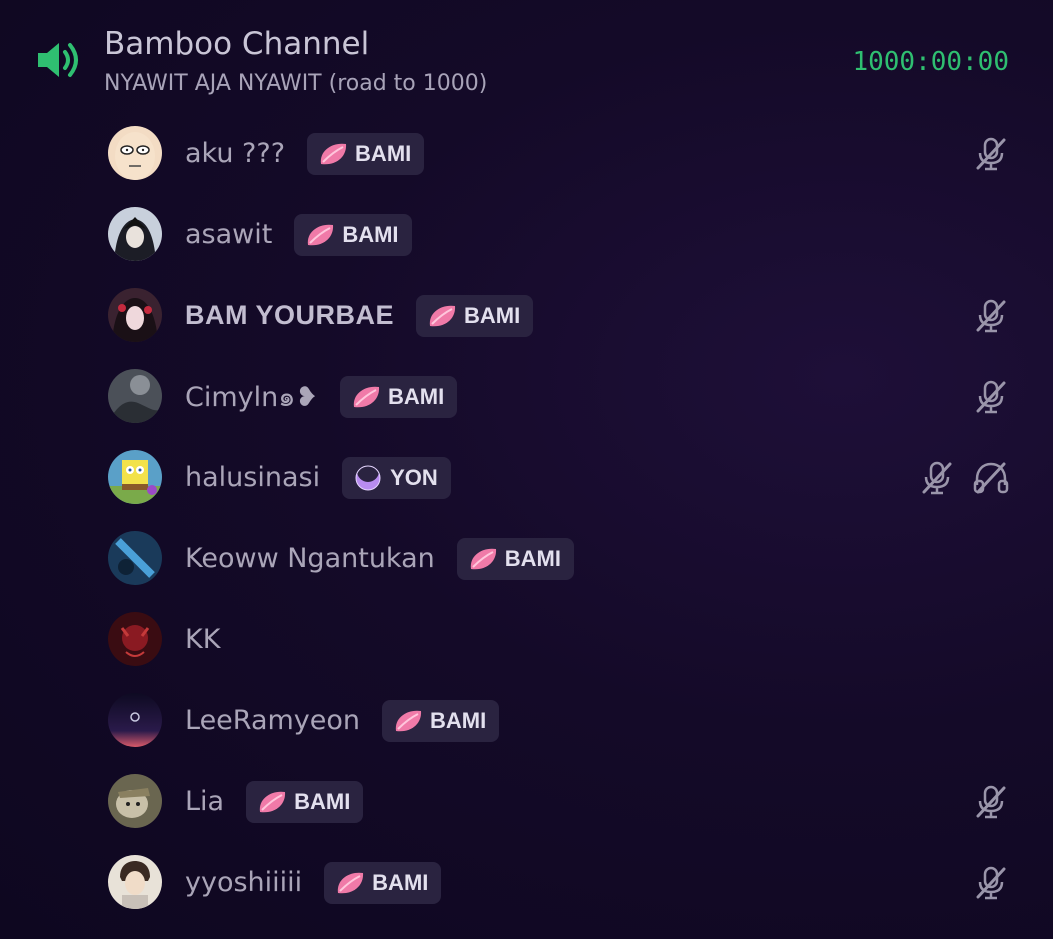 This screenshot has width=1053, height=939. I want to click on session-timer: 1000:00:00, so click(930, 62).